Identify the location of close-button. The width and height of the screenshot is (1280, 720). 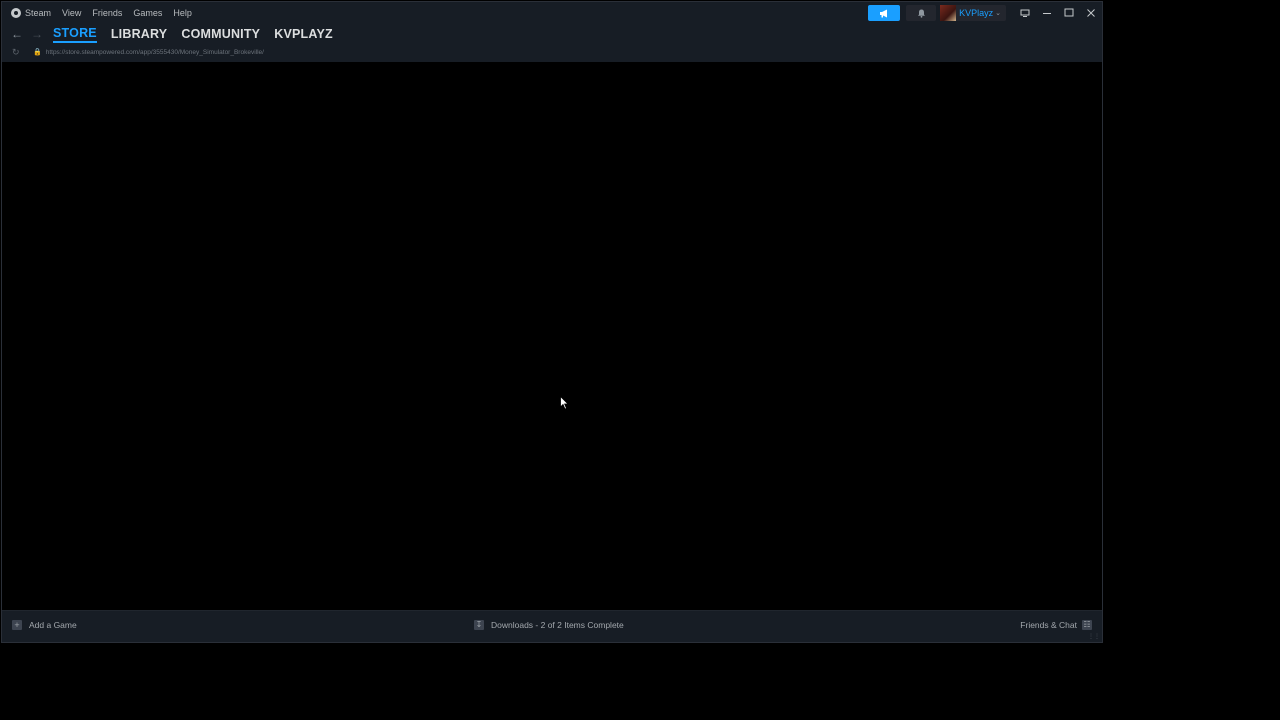
(1091, 13).